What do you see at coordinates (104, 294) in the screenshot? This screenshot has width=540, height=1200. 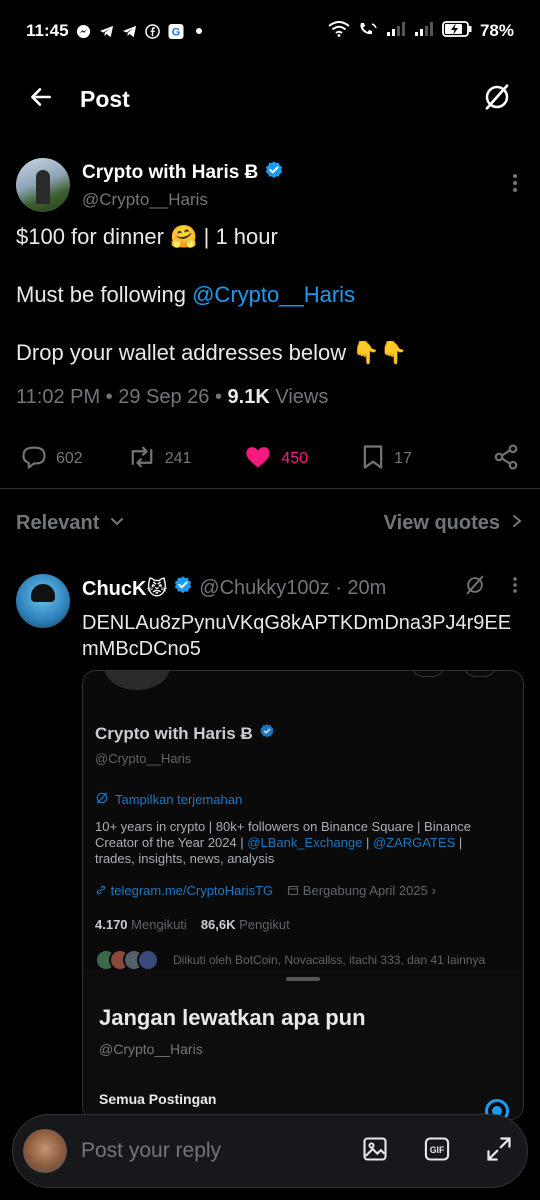 I see `post-line-text: Must be following` at bounding box center [104, 294].